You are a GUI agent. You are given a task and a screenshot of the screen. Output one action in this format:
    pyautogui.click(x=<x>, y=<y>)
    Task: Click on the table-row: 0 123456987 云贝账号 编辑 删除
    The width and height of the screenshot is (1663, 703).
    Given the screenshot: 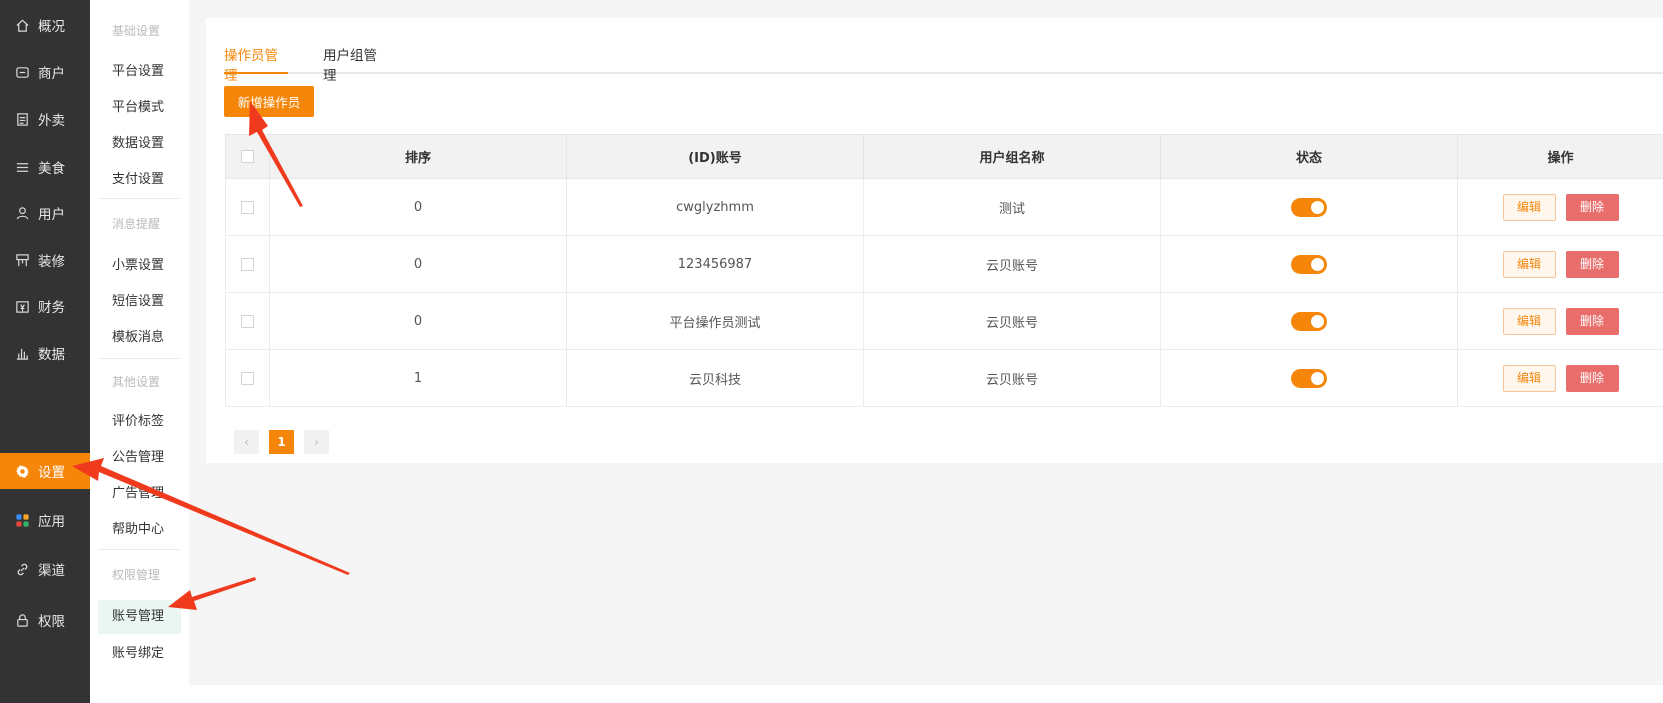 What is the action you would take?
    pyautogui.click(x=944, y=264)
    